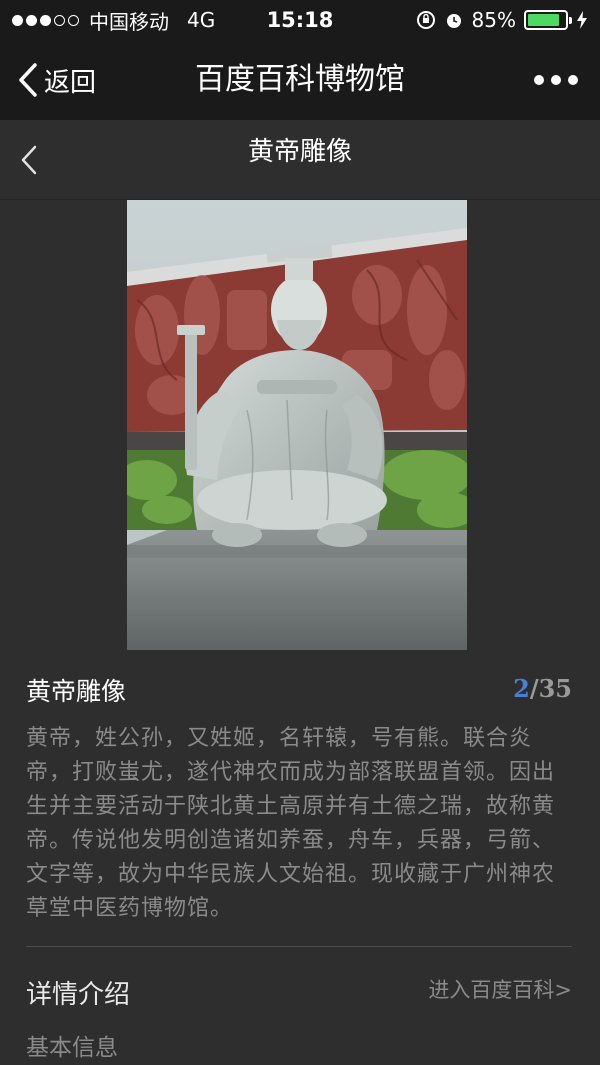  Describe the element at coordinates (521, 688) in the screenshot. I see `counter-current: 2` at that location.